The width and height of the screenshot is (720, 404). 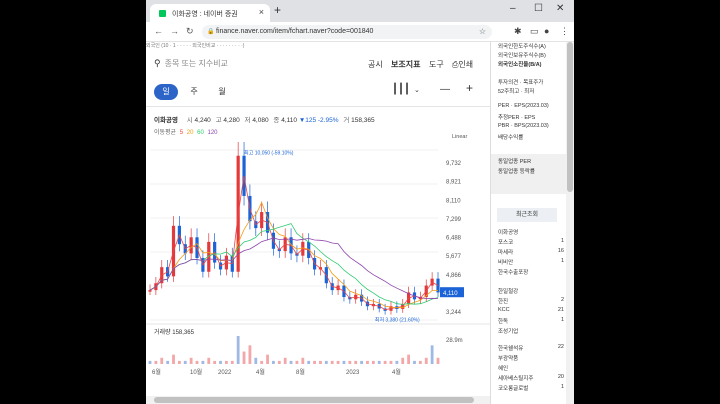 I want to click on recent-title: 최근조회, so click(x=527, y=215).